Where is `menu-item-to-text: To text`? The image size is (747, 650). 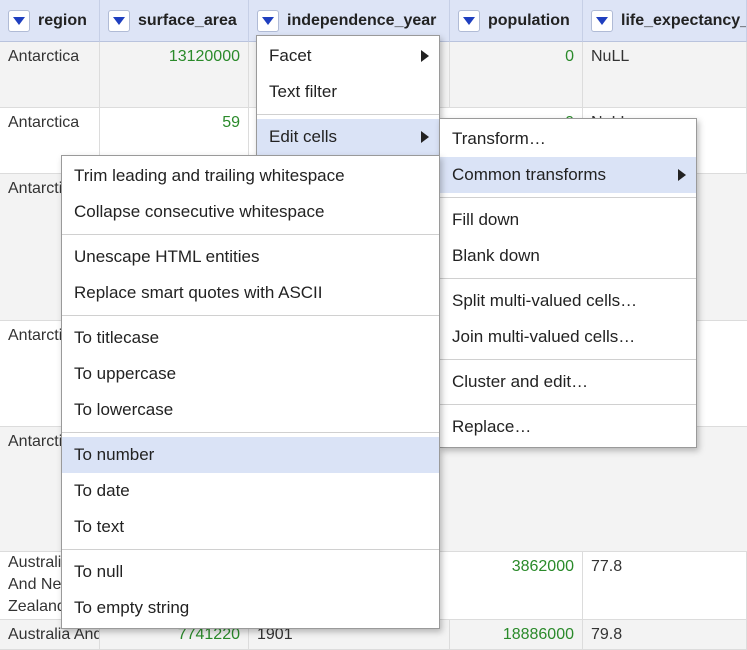
menu-item-to-text: To text is located at coordinates (250, 527).